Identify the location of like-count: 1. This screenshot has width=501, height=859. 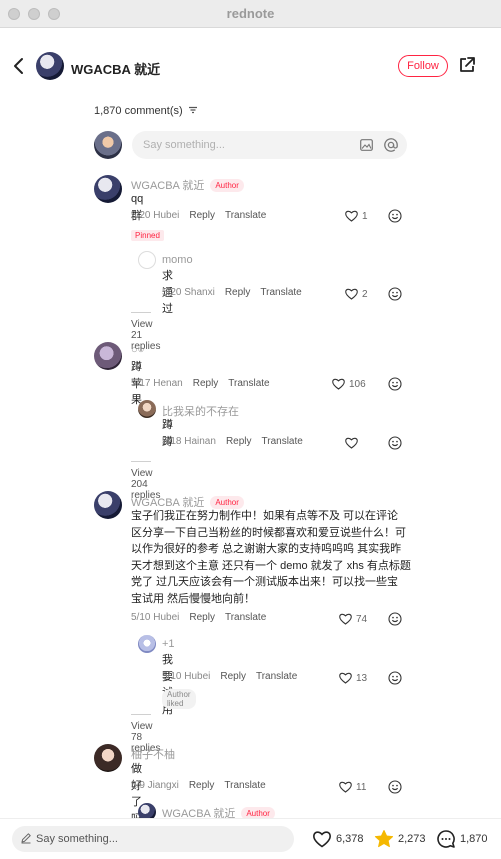
(365, 216).